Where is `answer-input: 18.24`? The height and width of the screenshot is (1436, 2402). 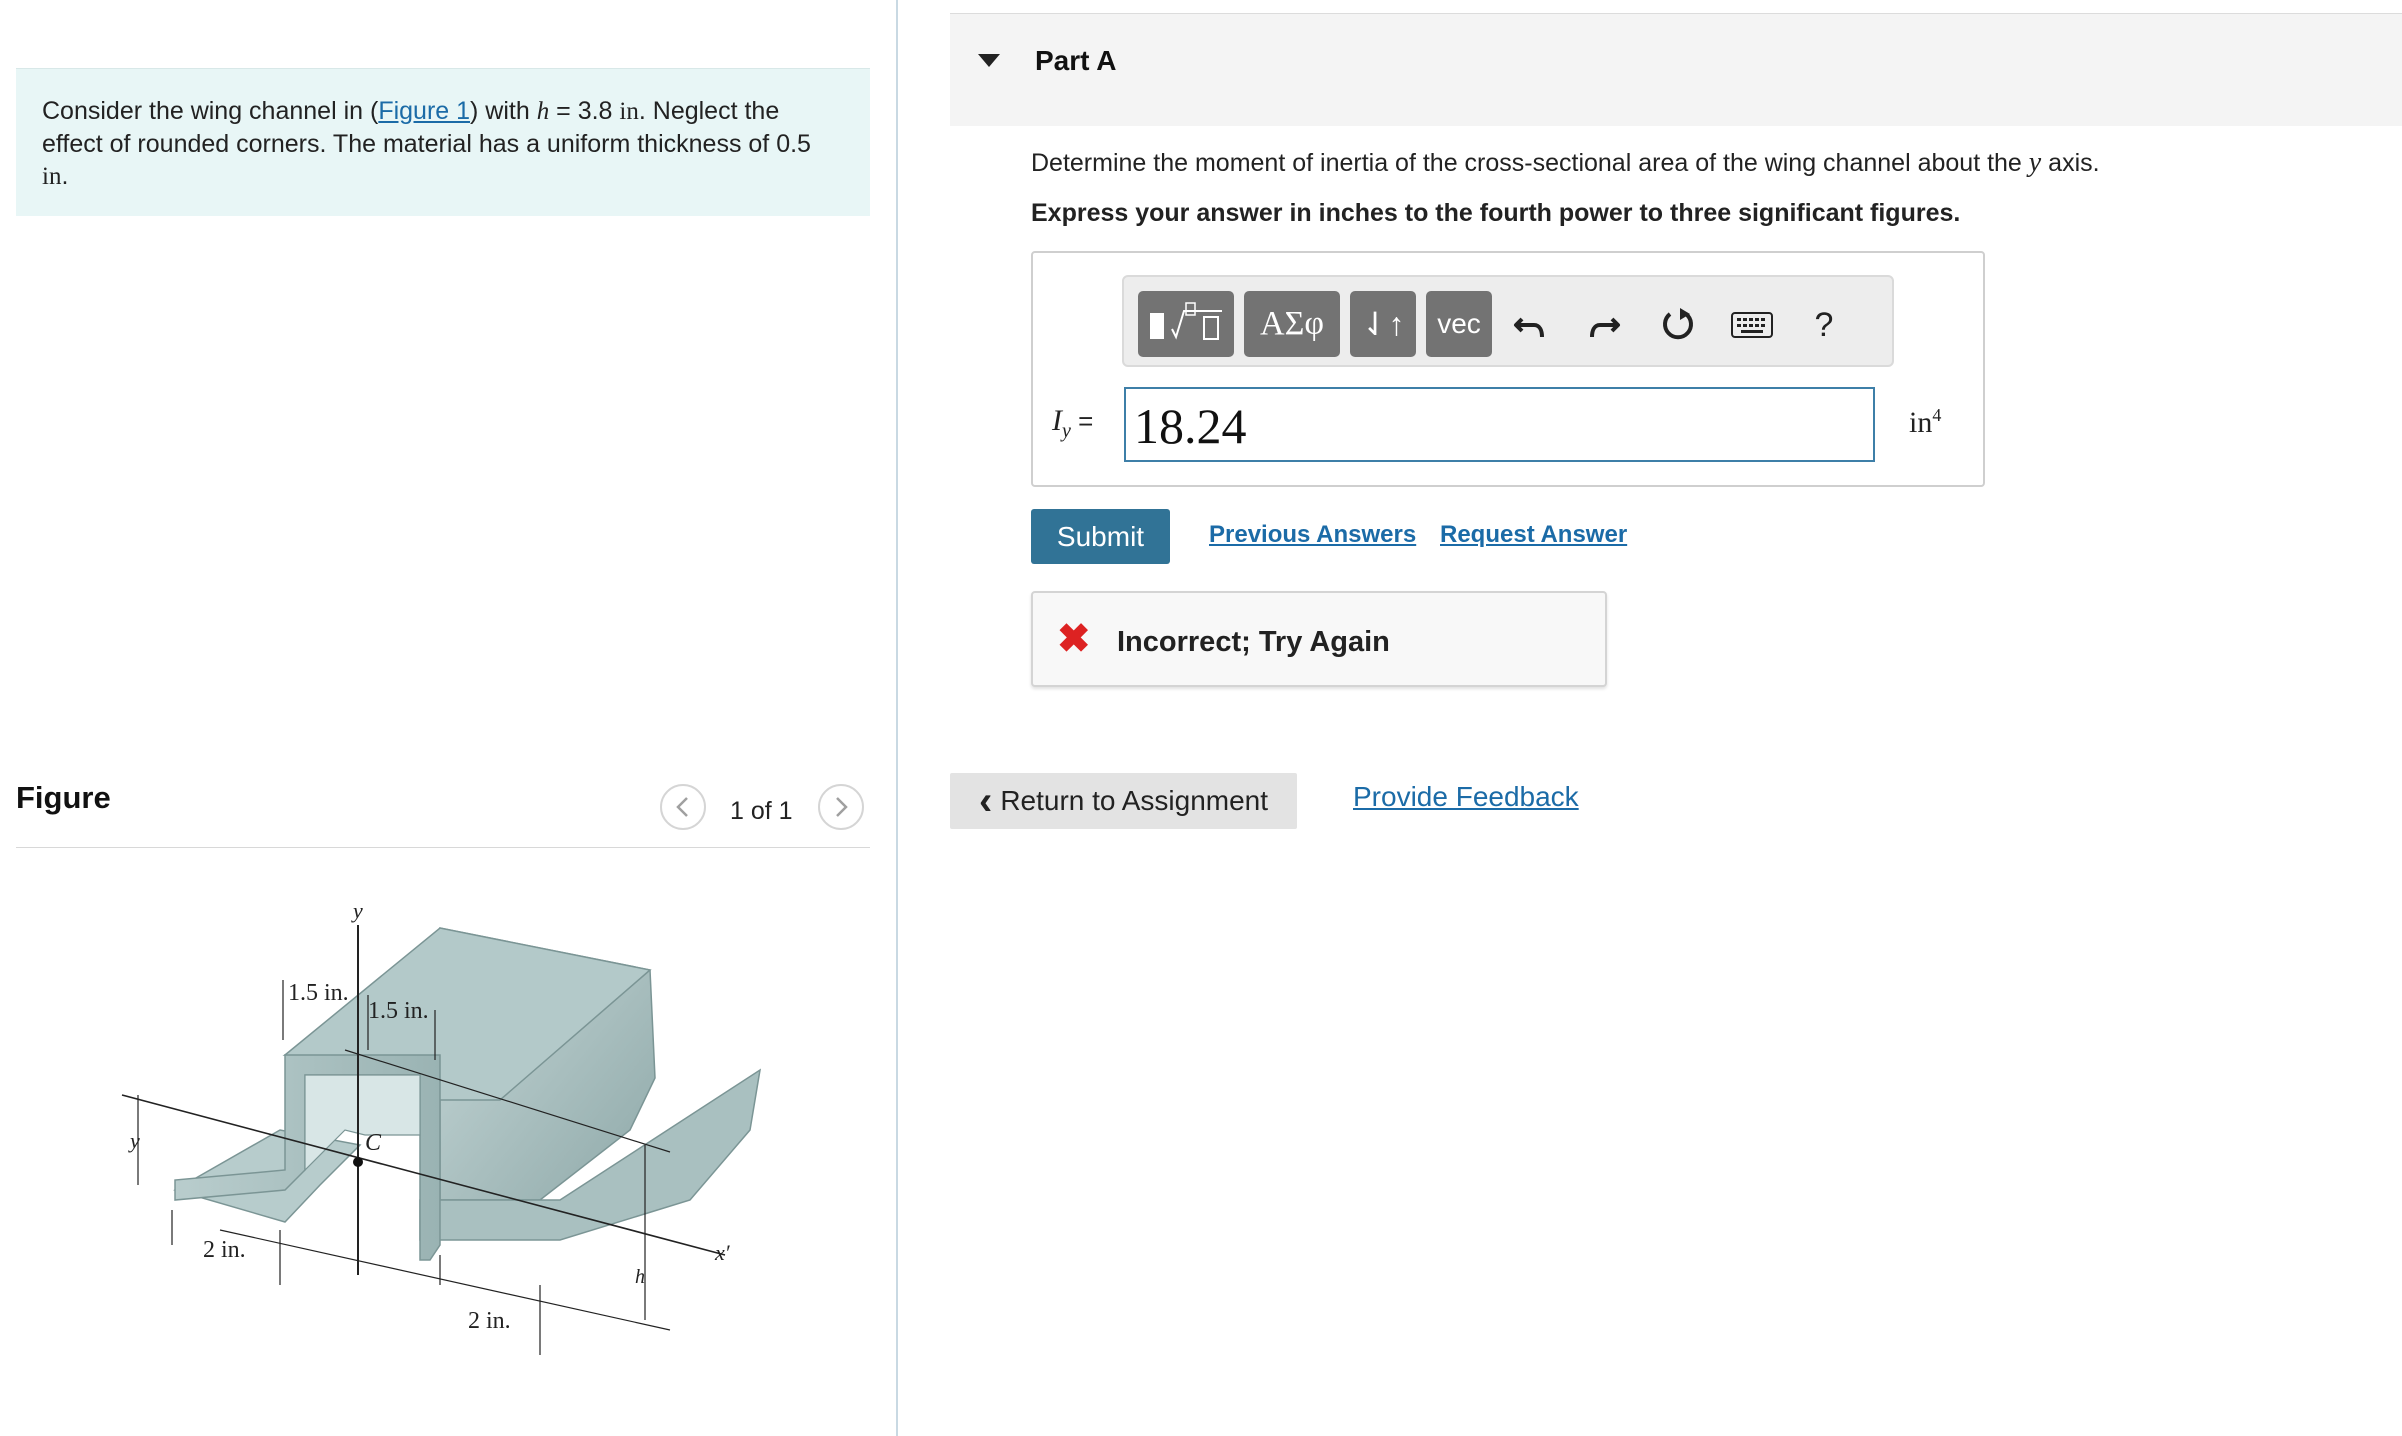 answer-input: 18.24 is located at coordinates (1499, 424).